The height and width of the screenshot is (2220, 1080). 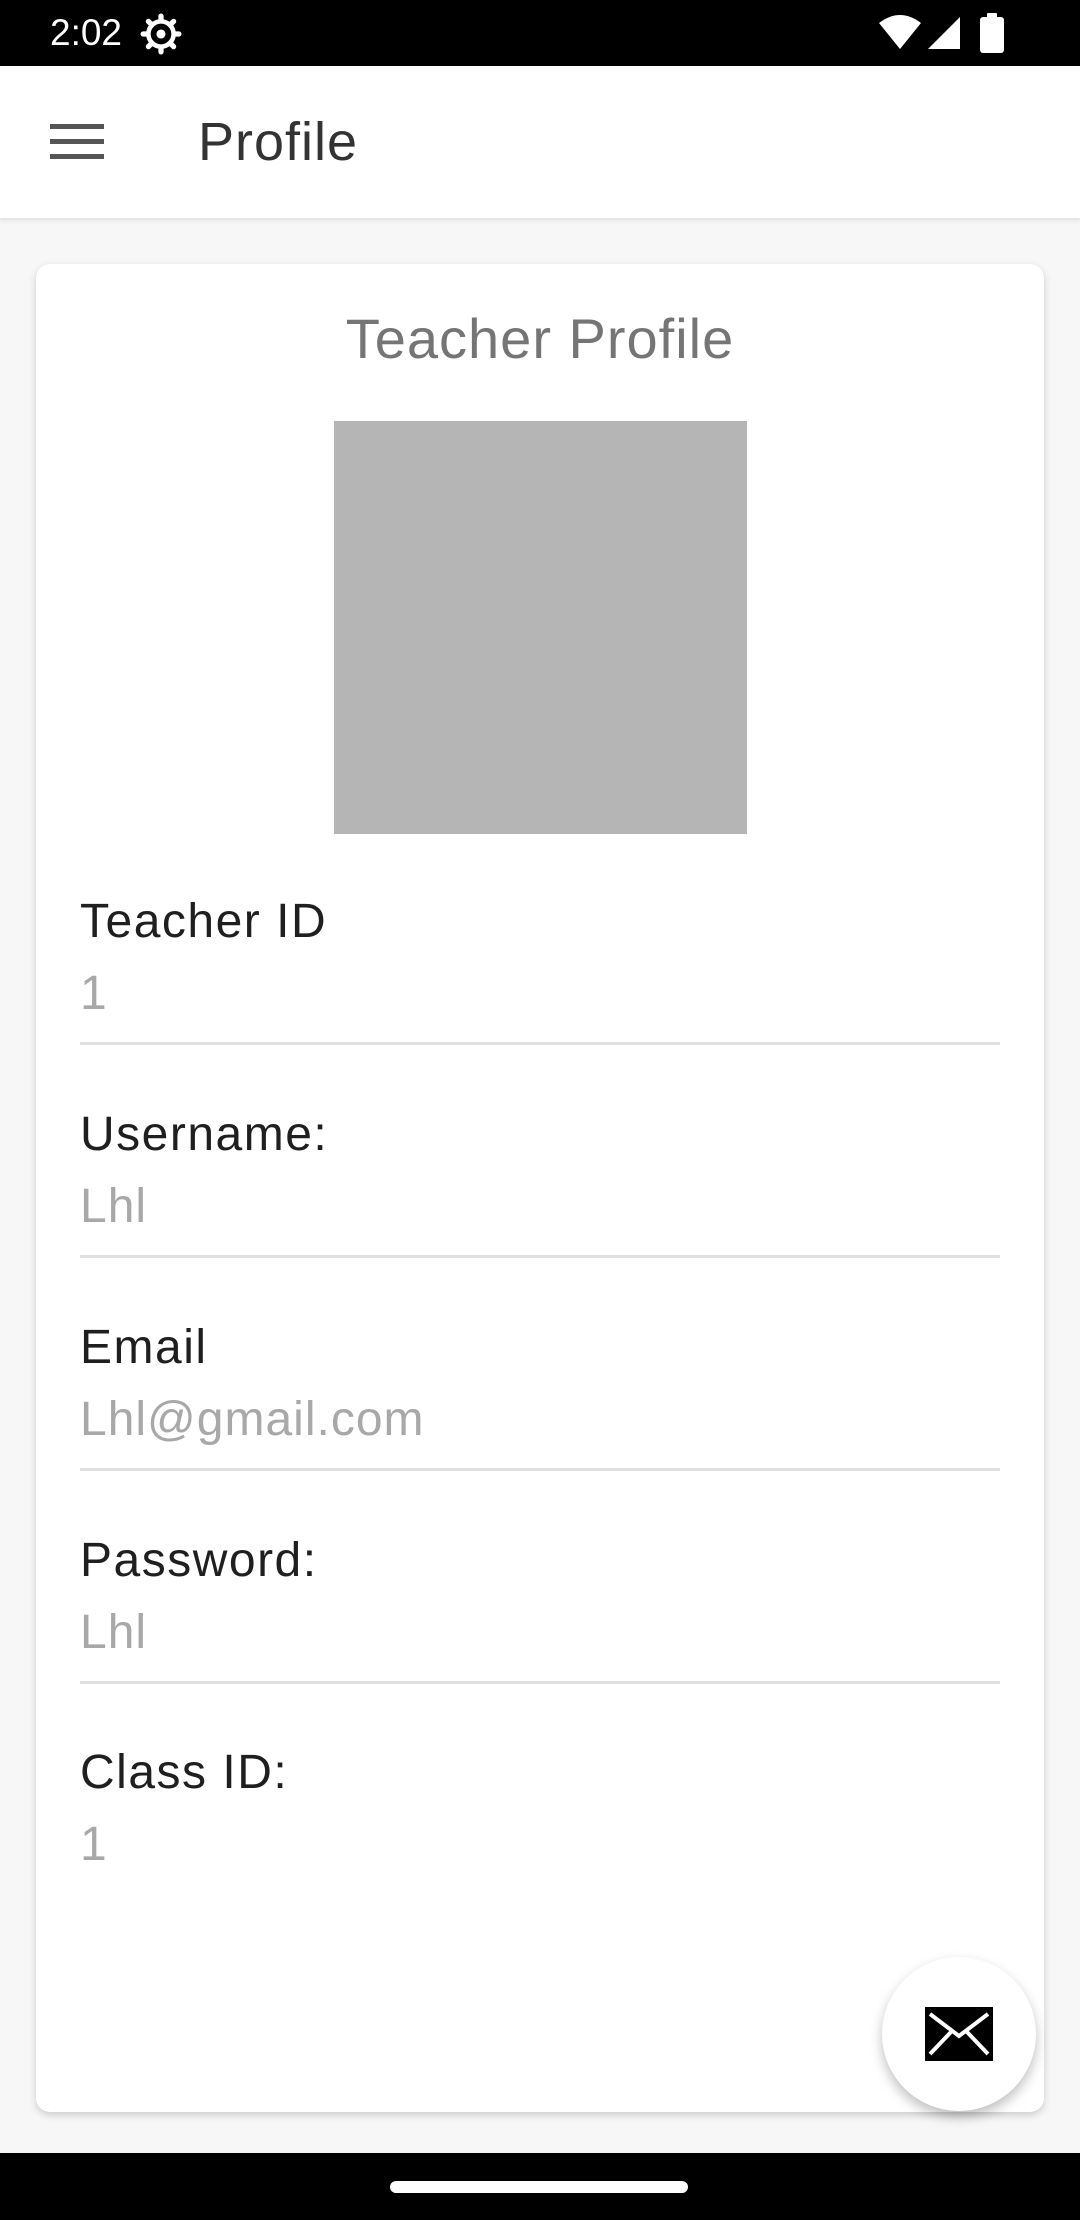 I want to click on wifi-icon, so click(x=900, y=32).